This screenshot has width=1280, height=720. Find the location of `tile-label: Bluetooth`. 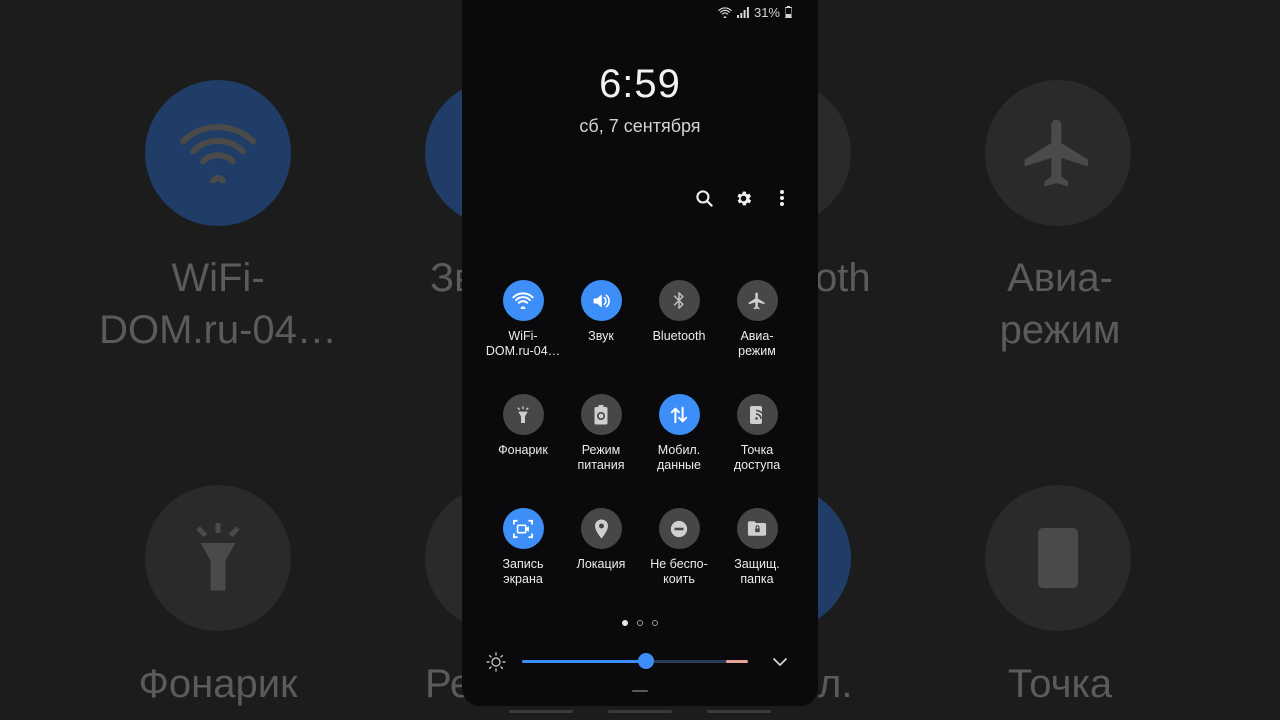

tile-label: Bluetooth is located at coordinates (679, 336).